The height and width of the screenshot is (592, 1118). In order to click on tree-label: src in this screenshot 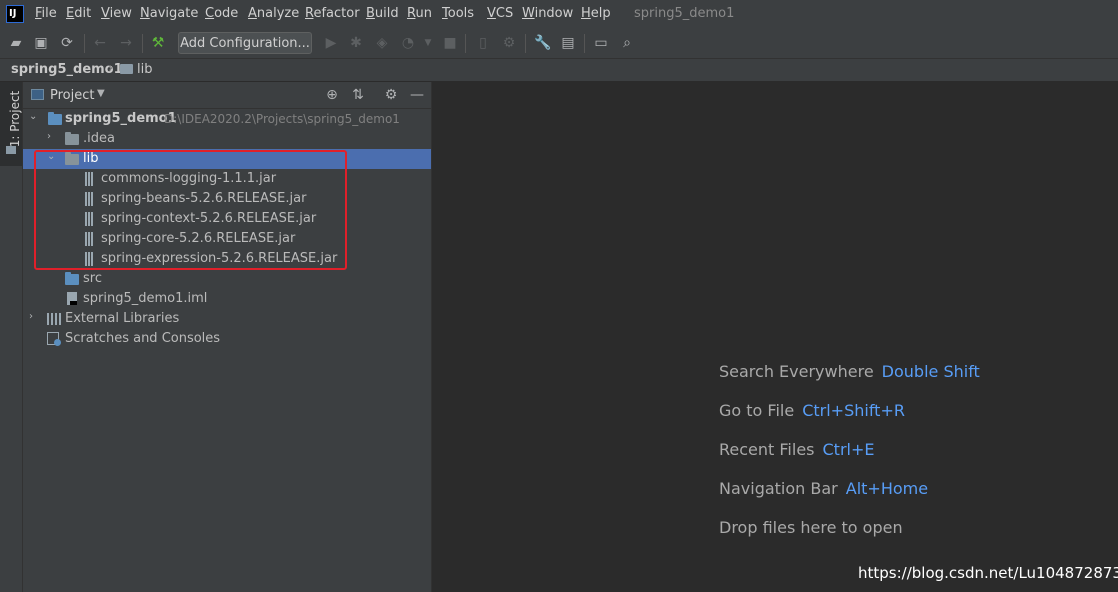, I will do `click(92, 278)`.